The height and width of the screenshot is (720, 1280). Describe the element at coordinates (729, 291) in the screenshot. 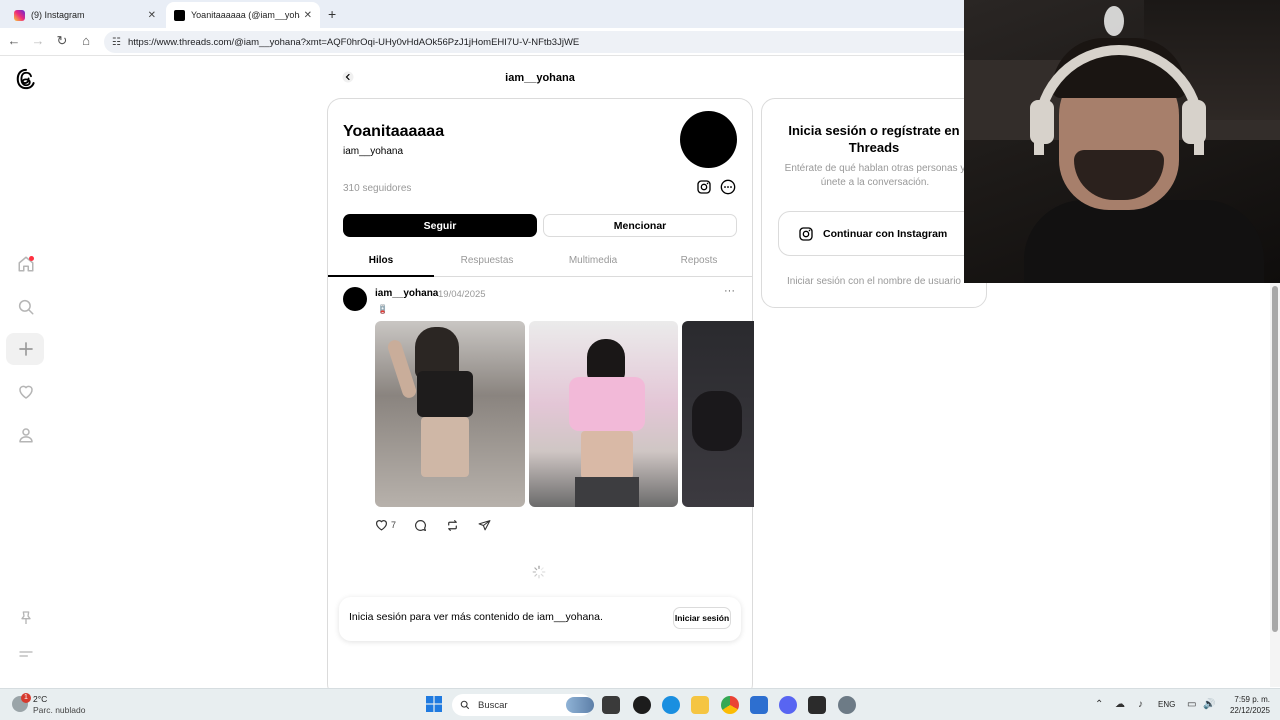

I see `post-more-icon: ···` at that location.